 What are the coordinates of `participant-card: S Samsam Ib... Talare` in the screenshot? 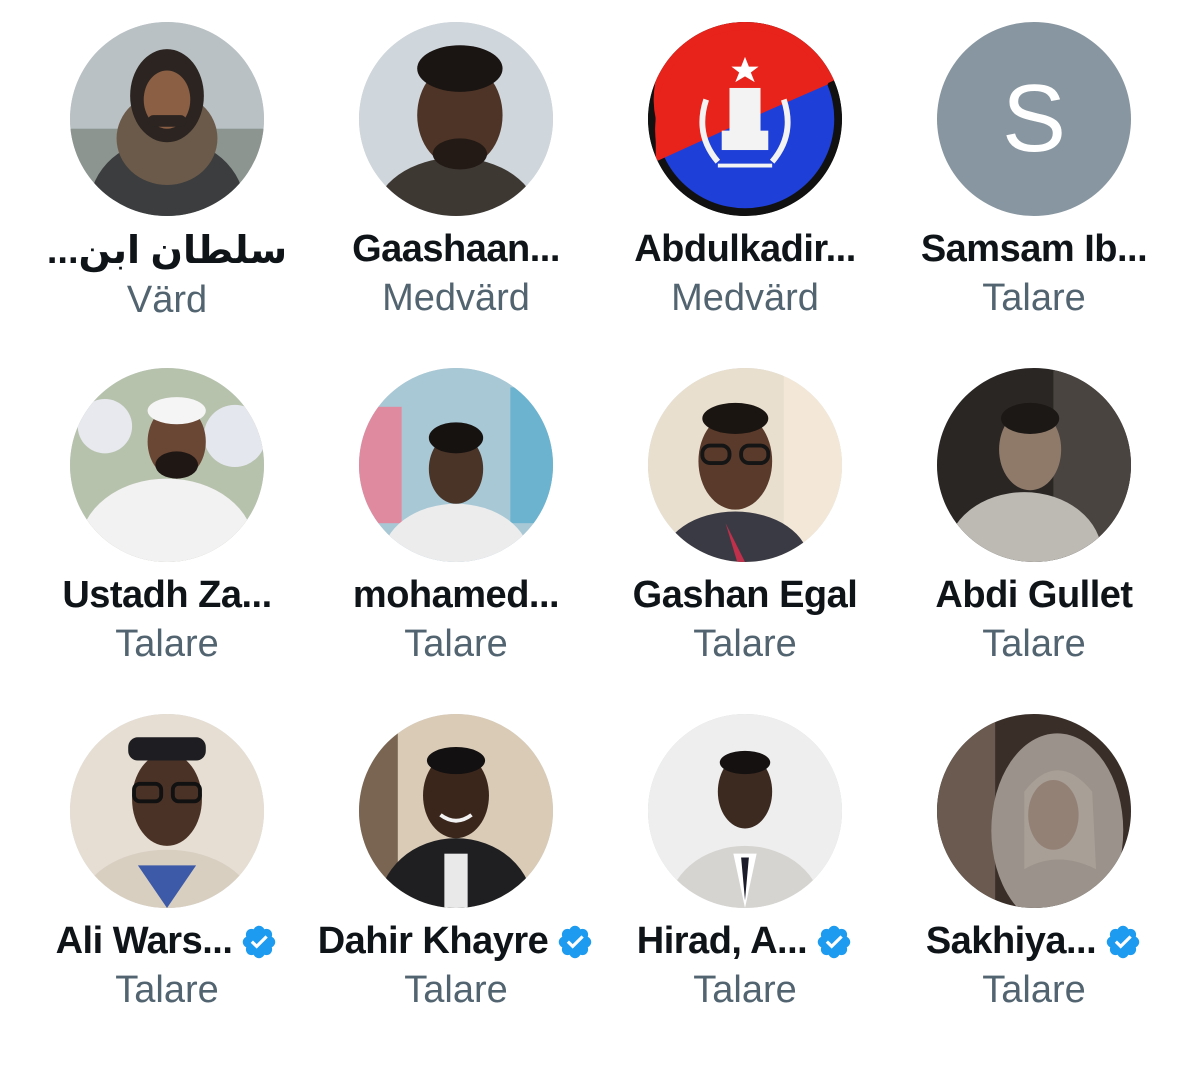 It's located at (1034, 171).